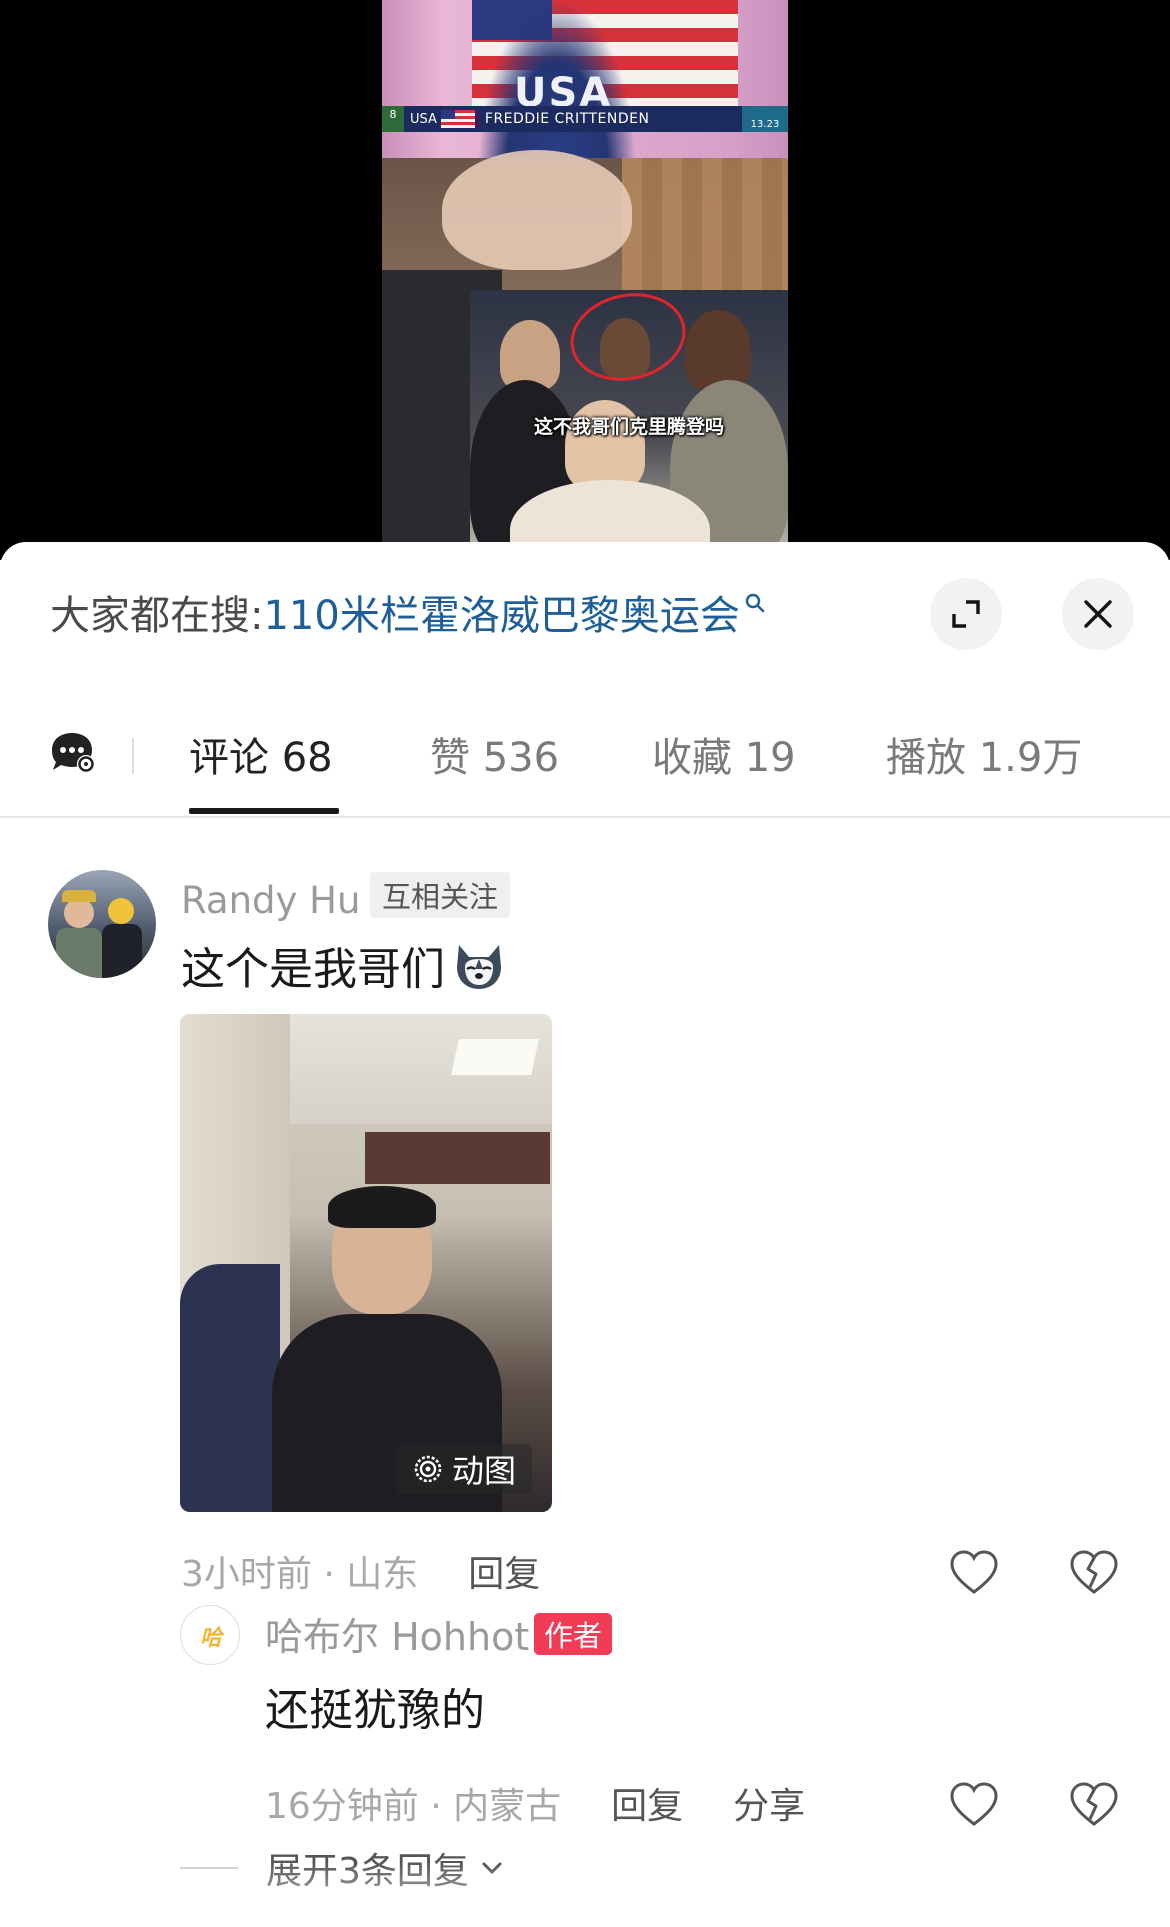 Image resolution: width=1170 pixels, height=1927 pixels. I want to click on close-icon, so click(1098, 614).